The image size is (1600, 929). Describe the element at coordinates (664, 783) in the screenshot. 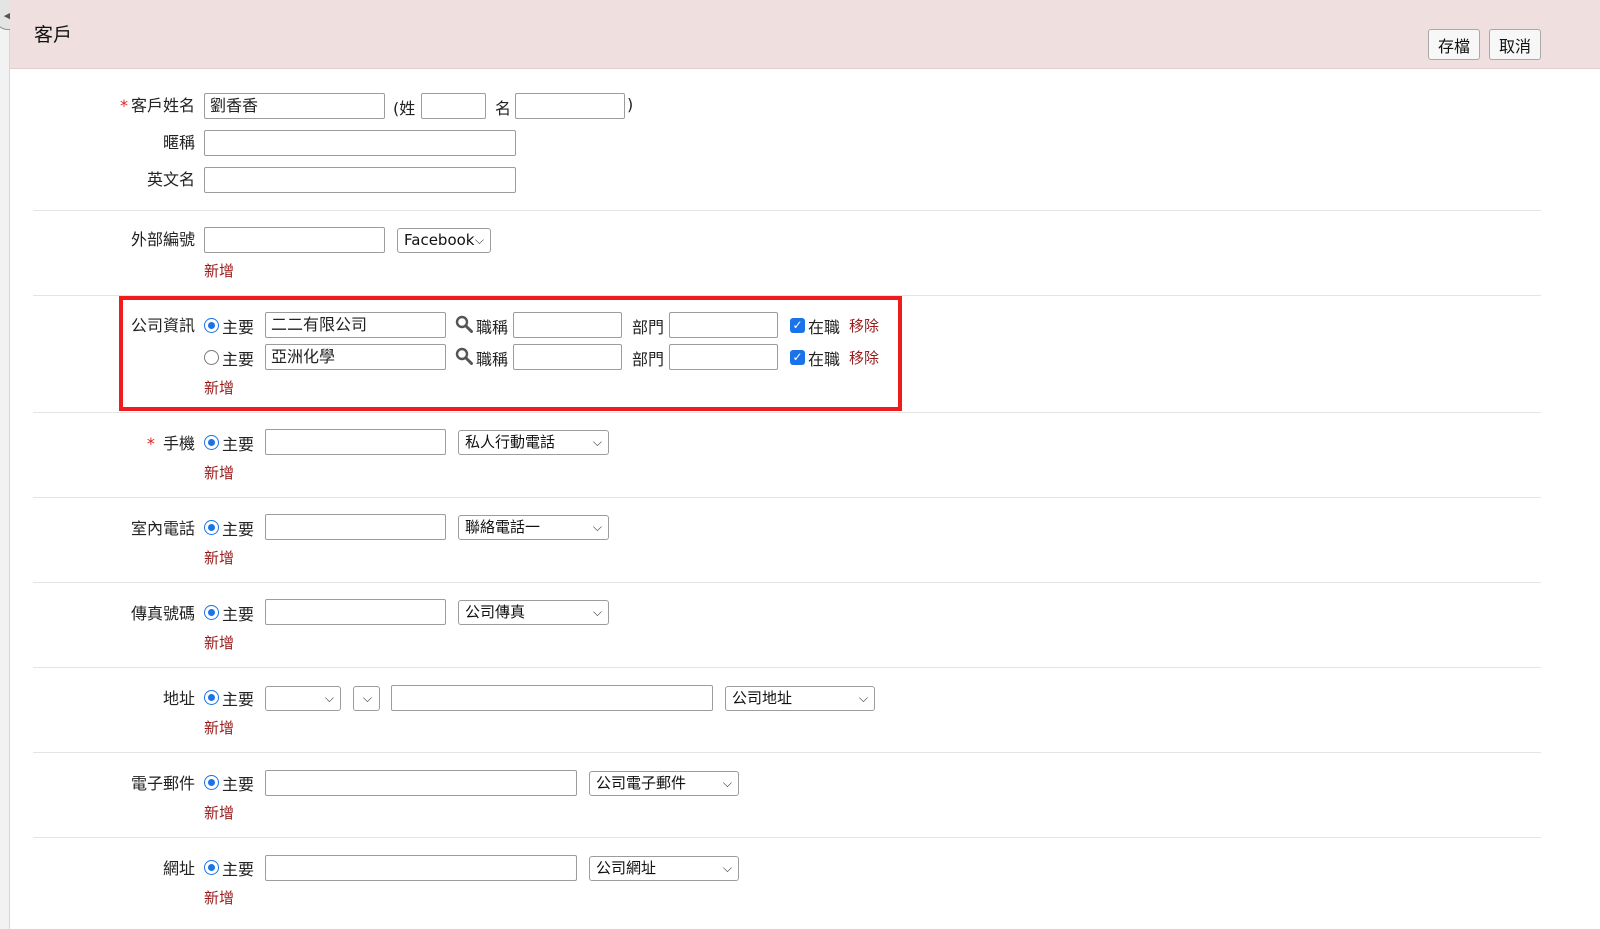

I see `email-type-select: 公司電子郵件 ⌵` at that location.